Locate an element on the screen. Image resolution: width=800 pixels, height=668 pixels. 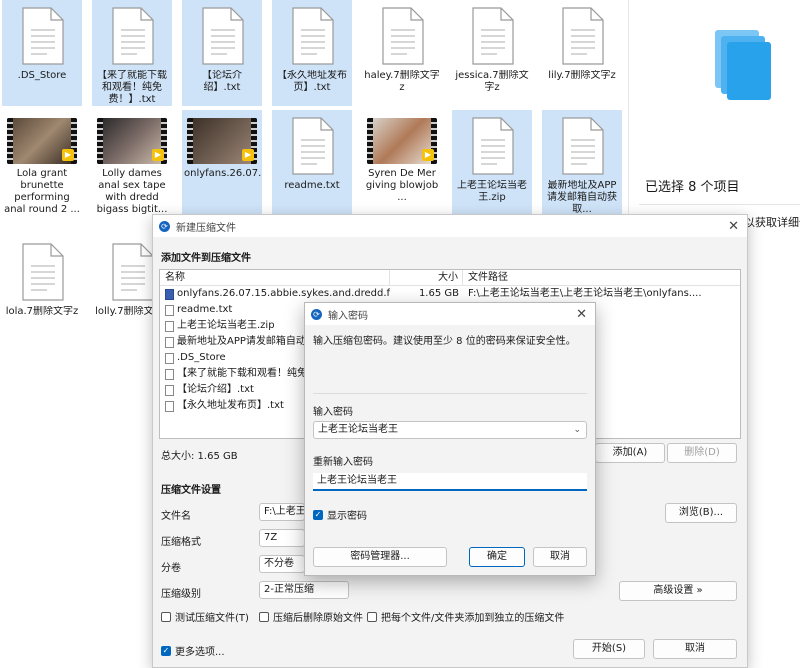
show-password-toggle: ✓ 显示密码 is located at coordinates (340, 514).